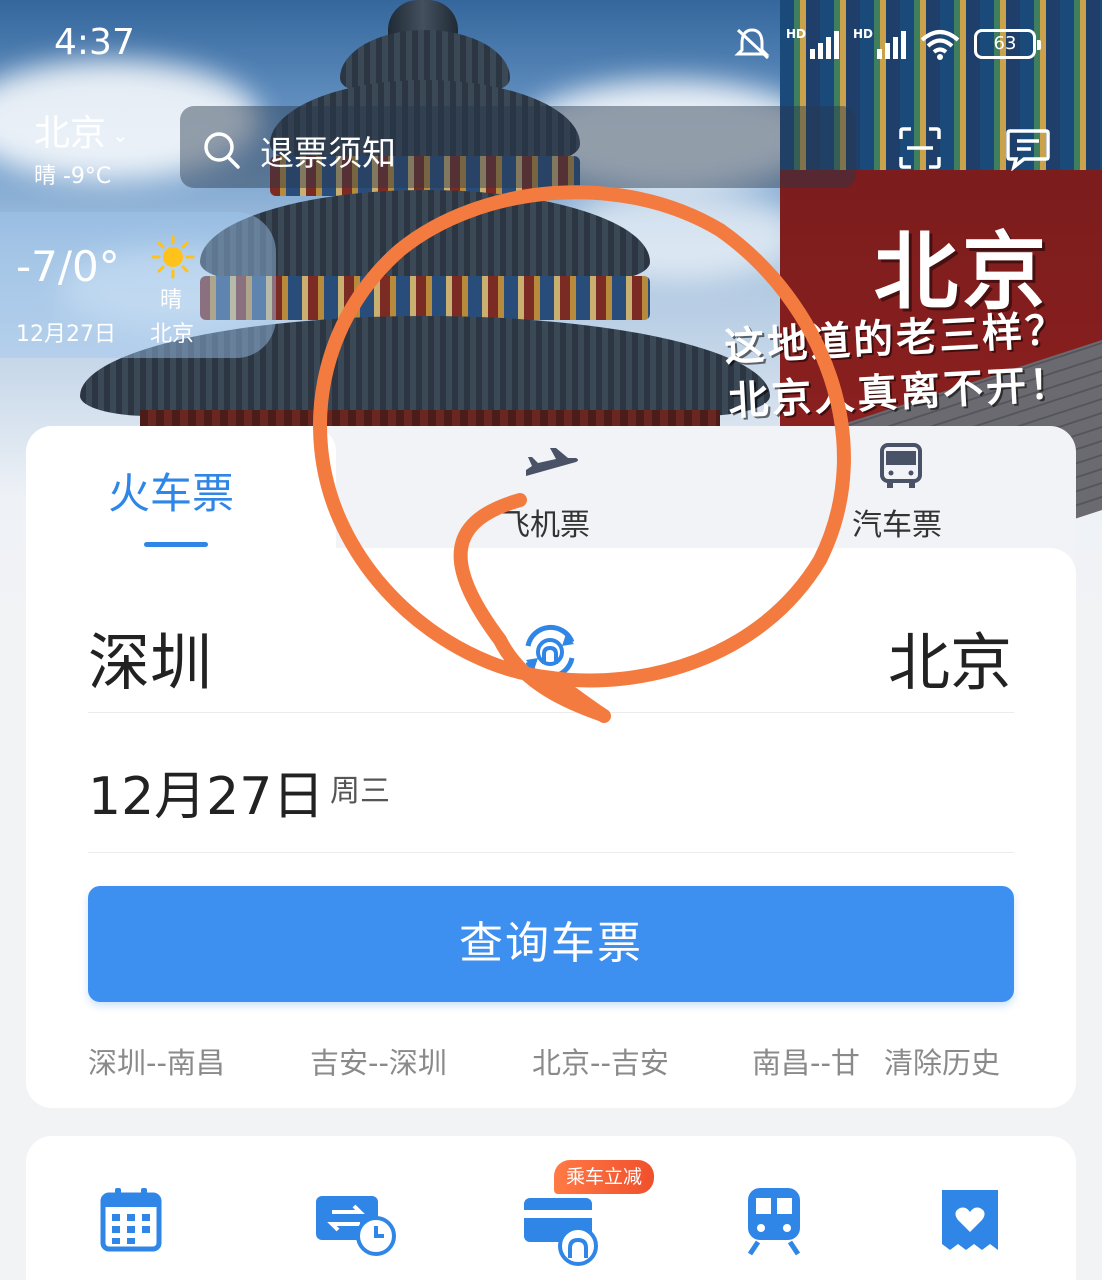  What do you see at coordinates (150, 657) in the screenshot?
I see `from-city: 深圳` at bounding box center [150, 657].